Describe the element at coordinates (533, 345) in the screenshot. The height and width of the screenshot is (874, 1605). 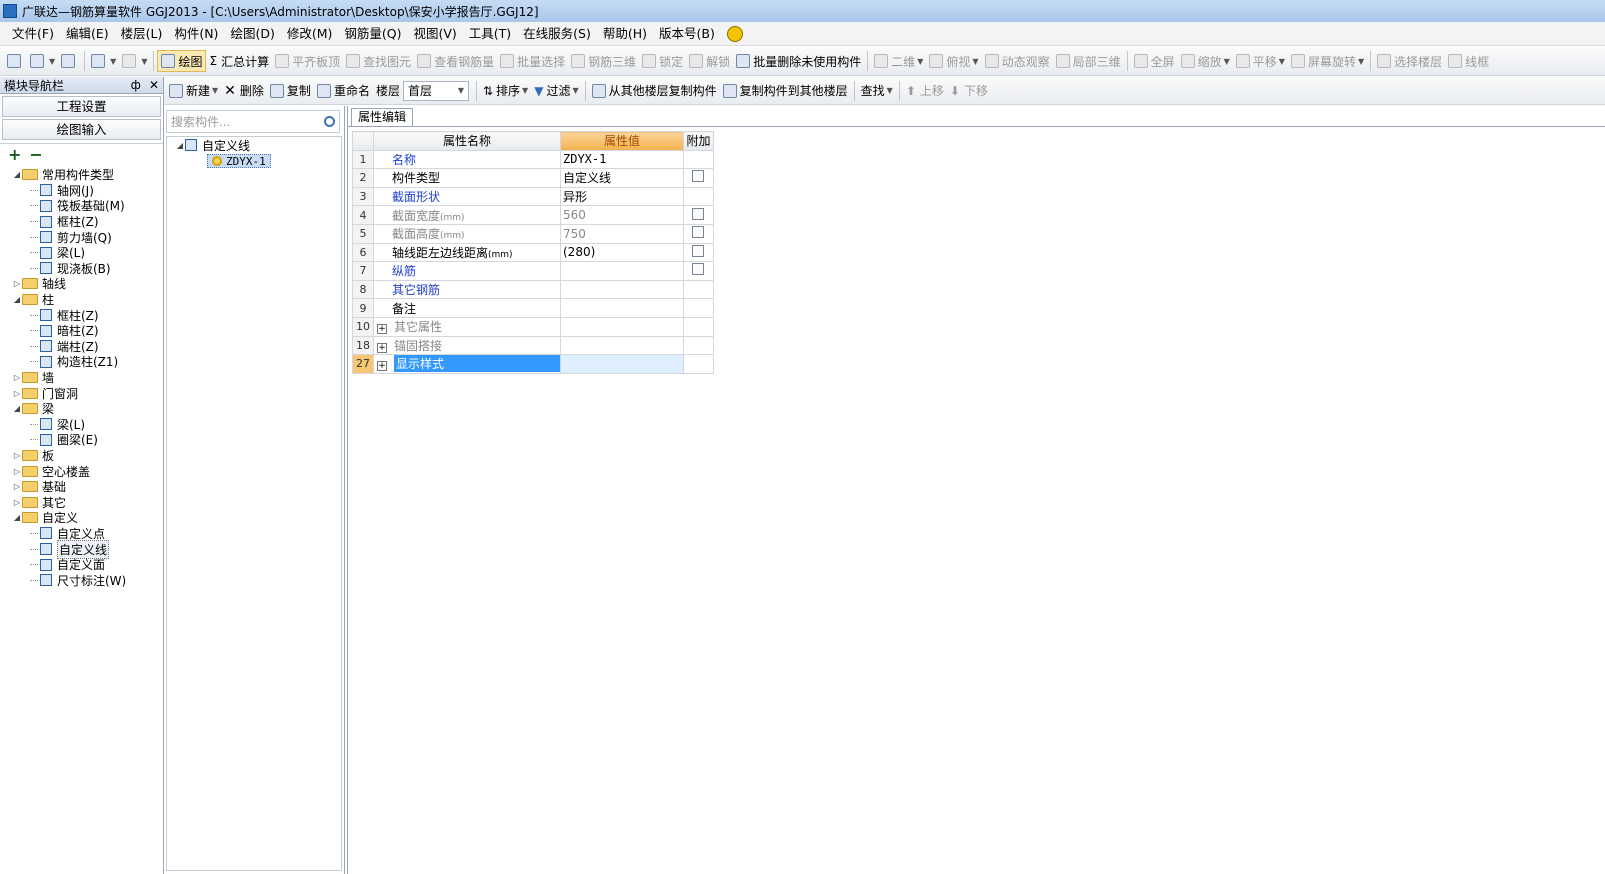
I see `property-row: 18 + 锚固搭接` at that location.